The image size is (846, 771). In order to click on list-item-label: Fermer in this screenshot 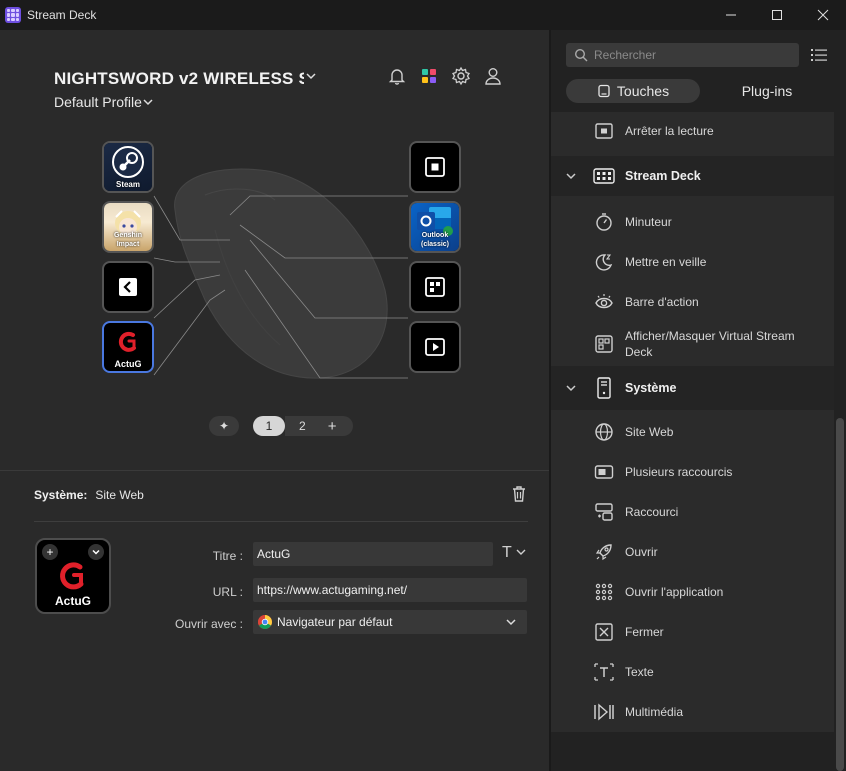, I will do `click(644, 632)`.